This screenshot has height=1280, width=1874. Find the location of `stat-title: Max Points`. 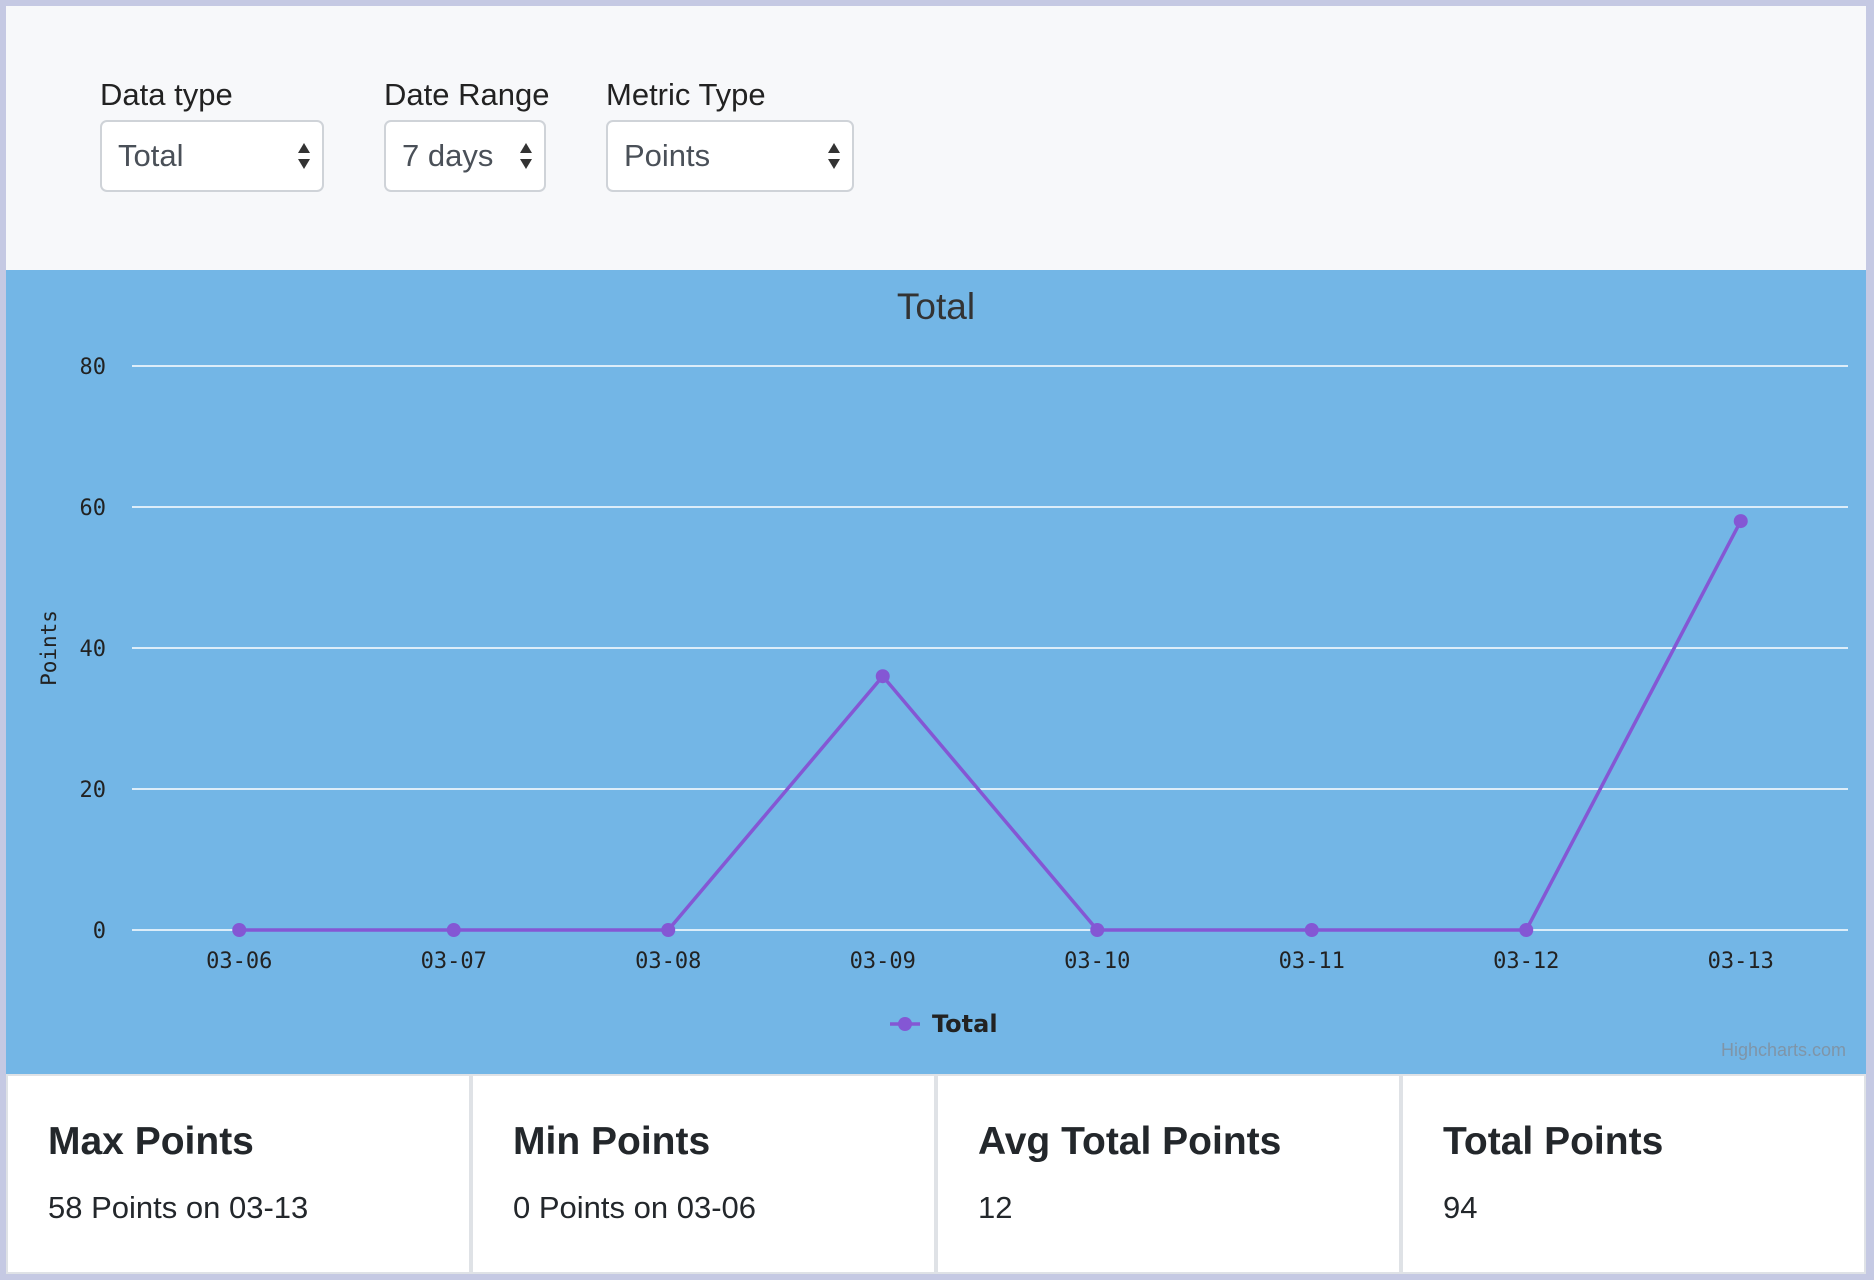

stat-title: Max Points is located at coordinates (151, 1141).